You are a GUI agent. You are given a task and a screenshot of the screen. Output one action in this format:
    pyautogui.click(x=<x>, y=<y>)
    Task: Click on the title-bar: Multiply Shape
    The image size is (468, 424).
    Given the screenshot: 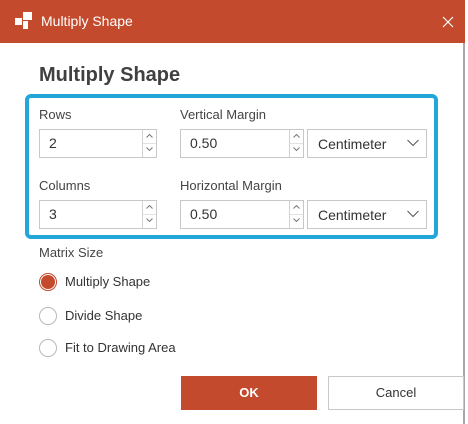 What is the action you would take?
    pyautogui.click(x=232, y=21)
    